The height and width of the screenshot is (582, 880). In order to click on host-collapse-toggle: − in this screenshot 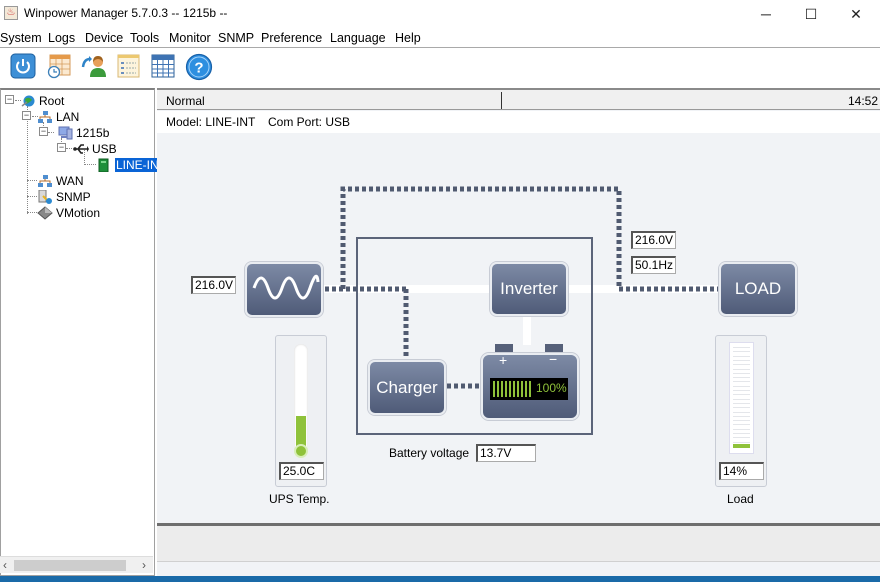, I will do `click(43, 131)`.